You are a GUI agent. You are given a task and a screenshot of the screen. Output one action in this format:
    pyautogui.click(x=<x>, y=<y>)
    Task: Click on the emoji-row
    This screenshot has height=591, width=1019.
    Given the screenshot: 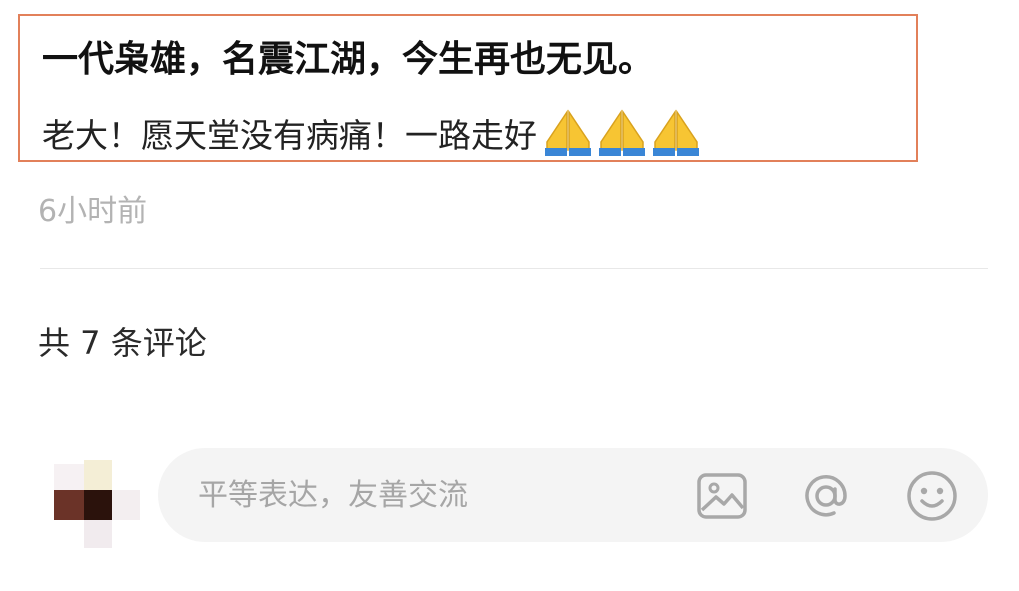 What is the action you would take?
    pyautogui.click(x=622, y=133)
    